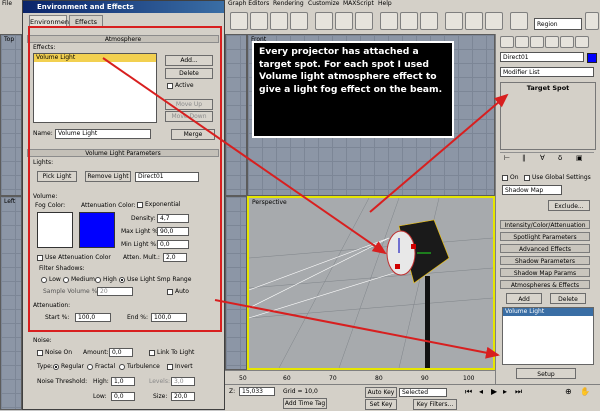 This screenshot has width=600, height=411. Describe the element at coordinates (40, 353) in the screenshot. I see `noise-on-checkbox` at that location.